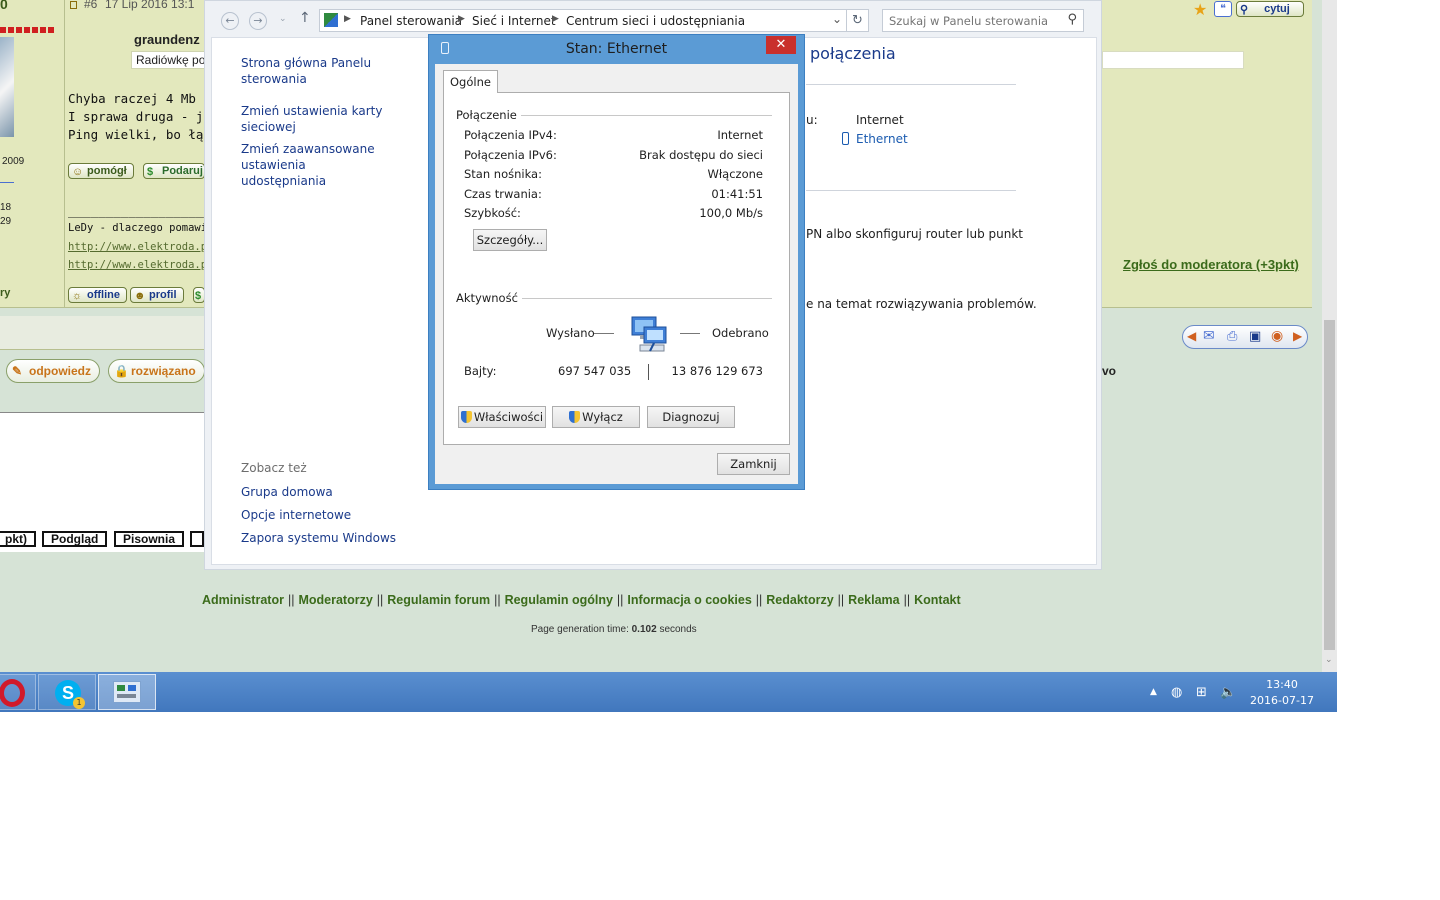  What do you see at coordinates (101, 171) in the screenshot?
I see `helped-button: ☺ pomógł` at bounding box center [101, 171].